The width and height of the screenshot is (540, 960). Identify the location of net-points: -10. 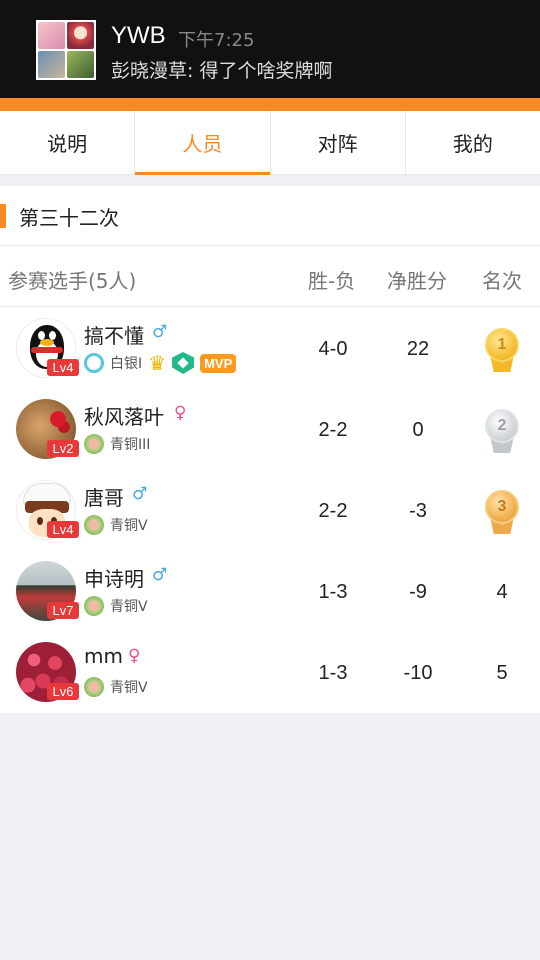
(418, 673).